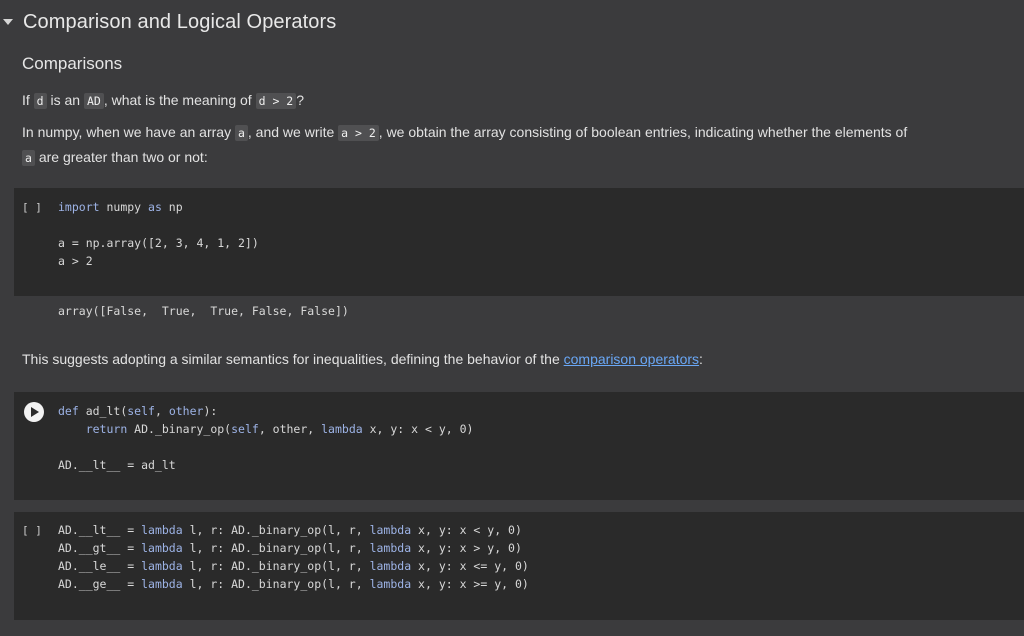 The width and height of the screenshot is (1024, 636). Describe the element at coordinates (75, 261) in the screenshot. I see `code-line: a > 2` at that location.